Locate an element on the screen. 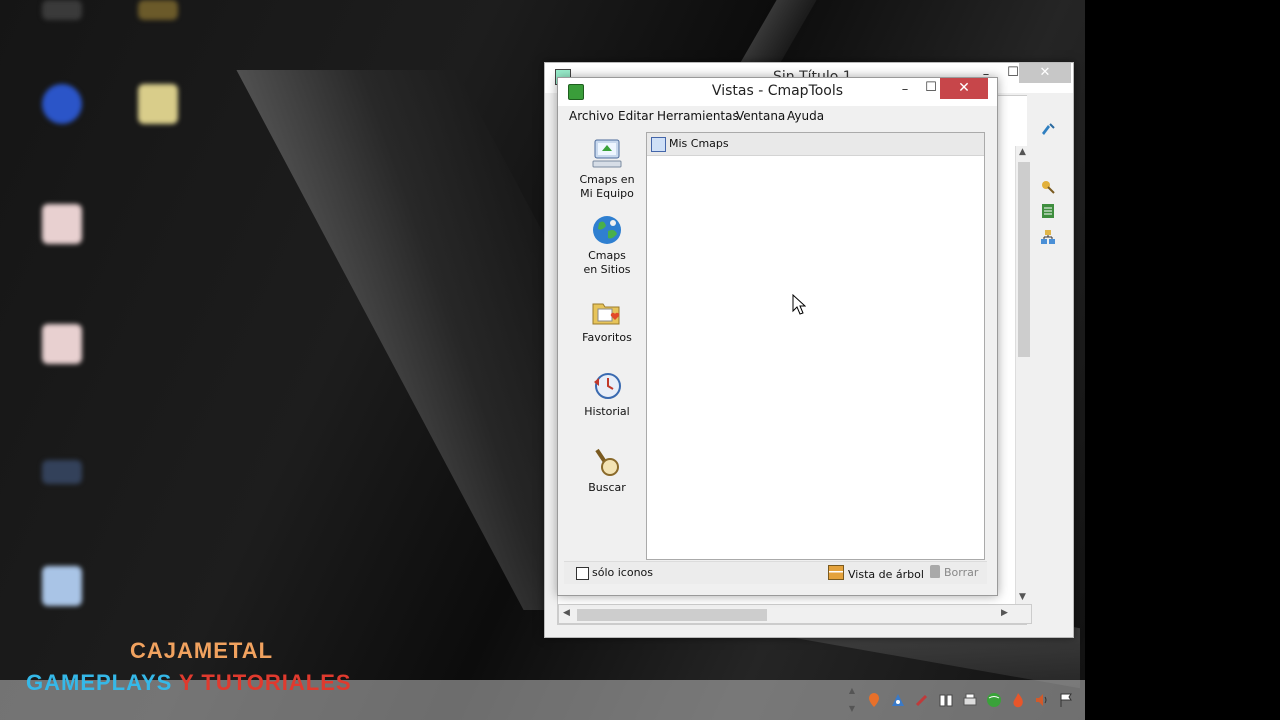 The width and height of the screenshot is (1280, 720). tray-devices-icon is located at coordinates (946, 700).